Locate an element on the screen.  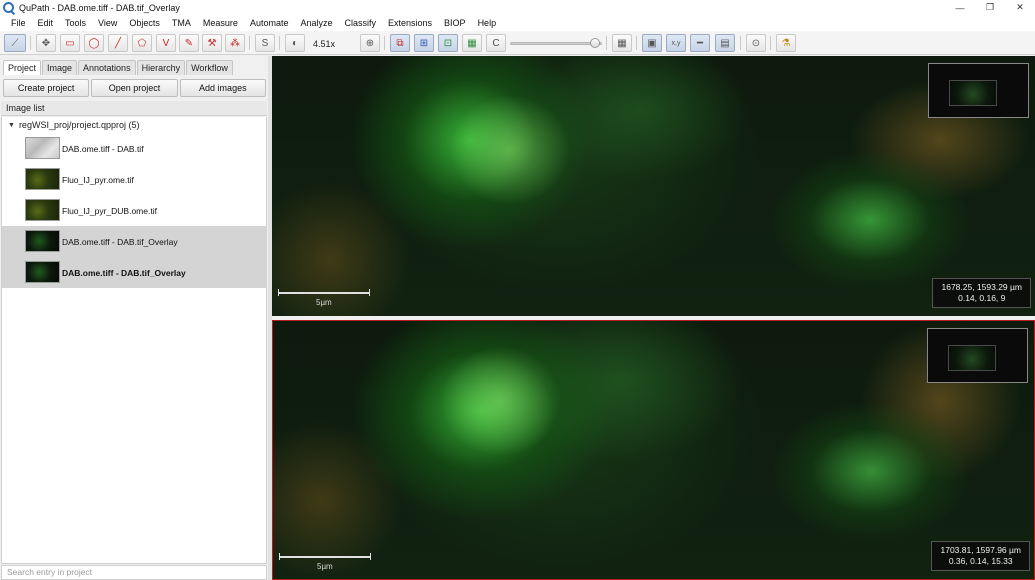
tab-image: Image is located at coordinates (60, 67).